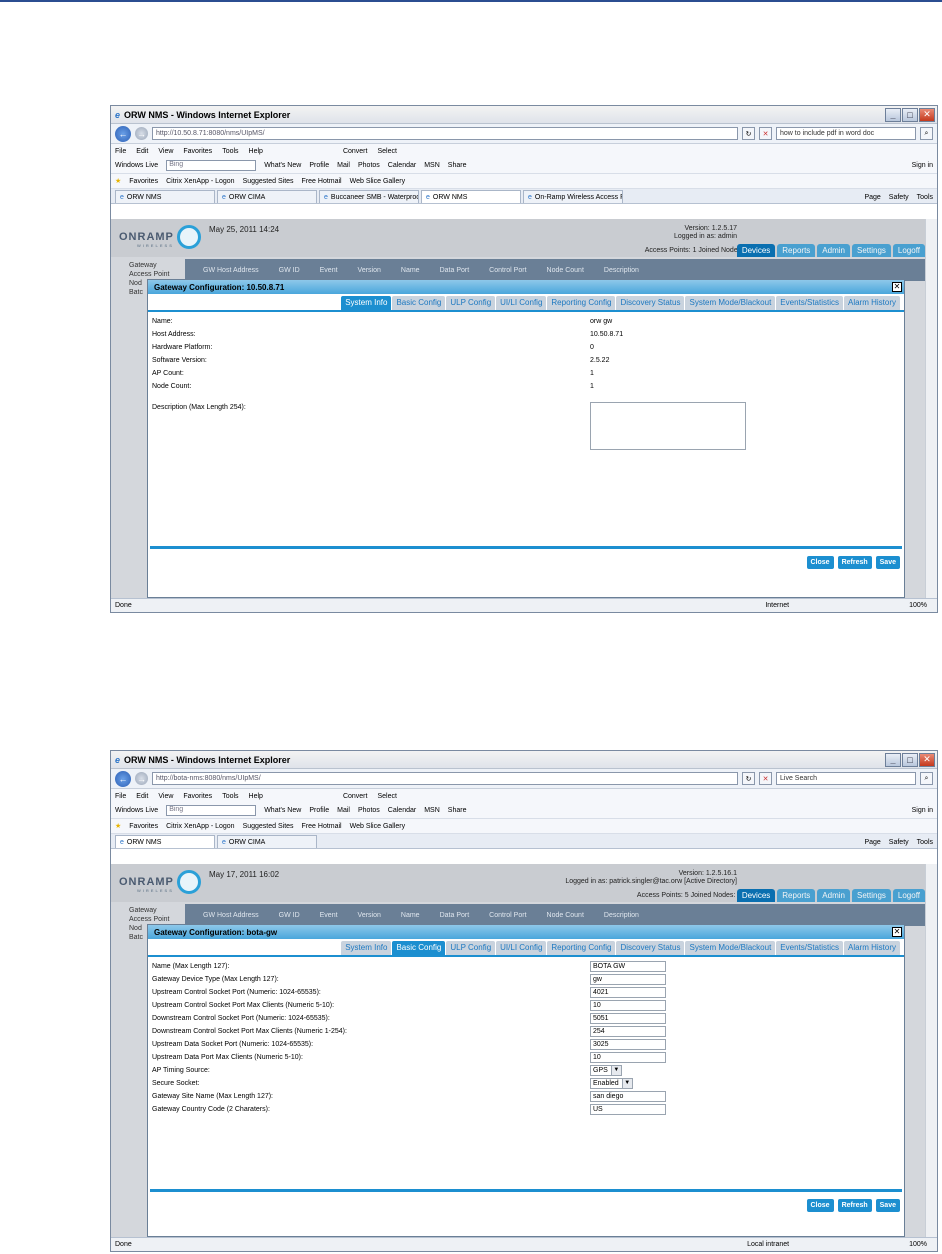  I want to click on menu-edit: Edit, so click(142, 151).